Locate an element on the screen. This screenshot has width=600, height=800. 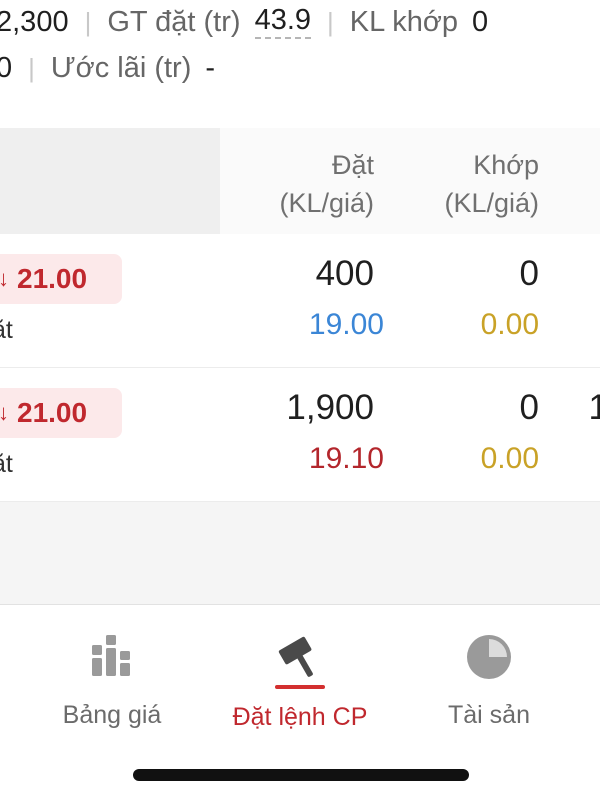
order-price-value: 19.10 is located at coordinates (346, 458).